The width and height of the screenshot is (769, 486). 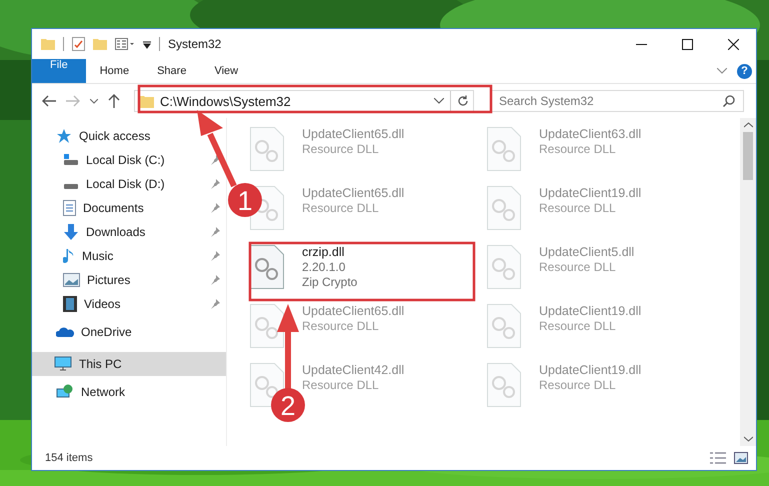 I want to click on sidebar-item: Downloads, so click(x=129, y=232).